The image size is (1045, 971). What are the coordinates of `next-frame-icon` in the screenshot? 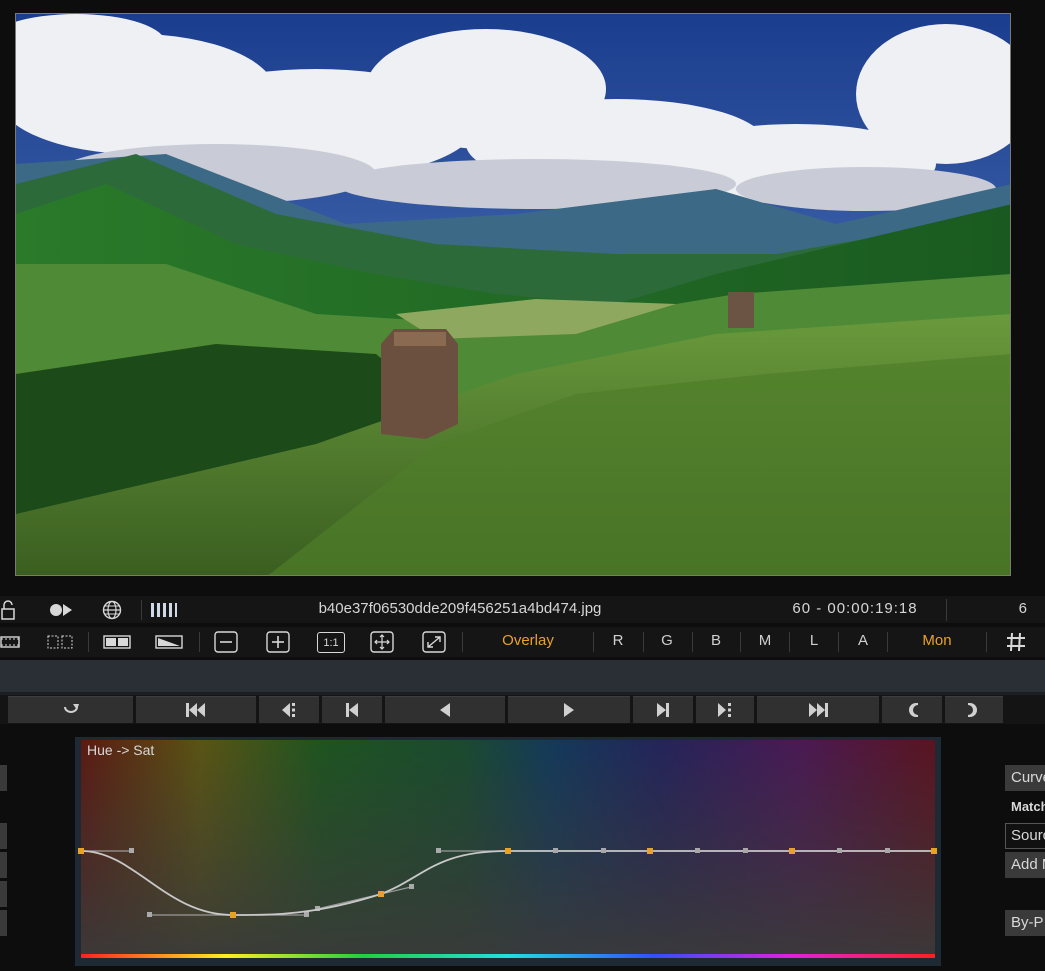 It's located at (663, 710).